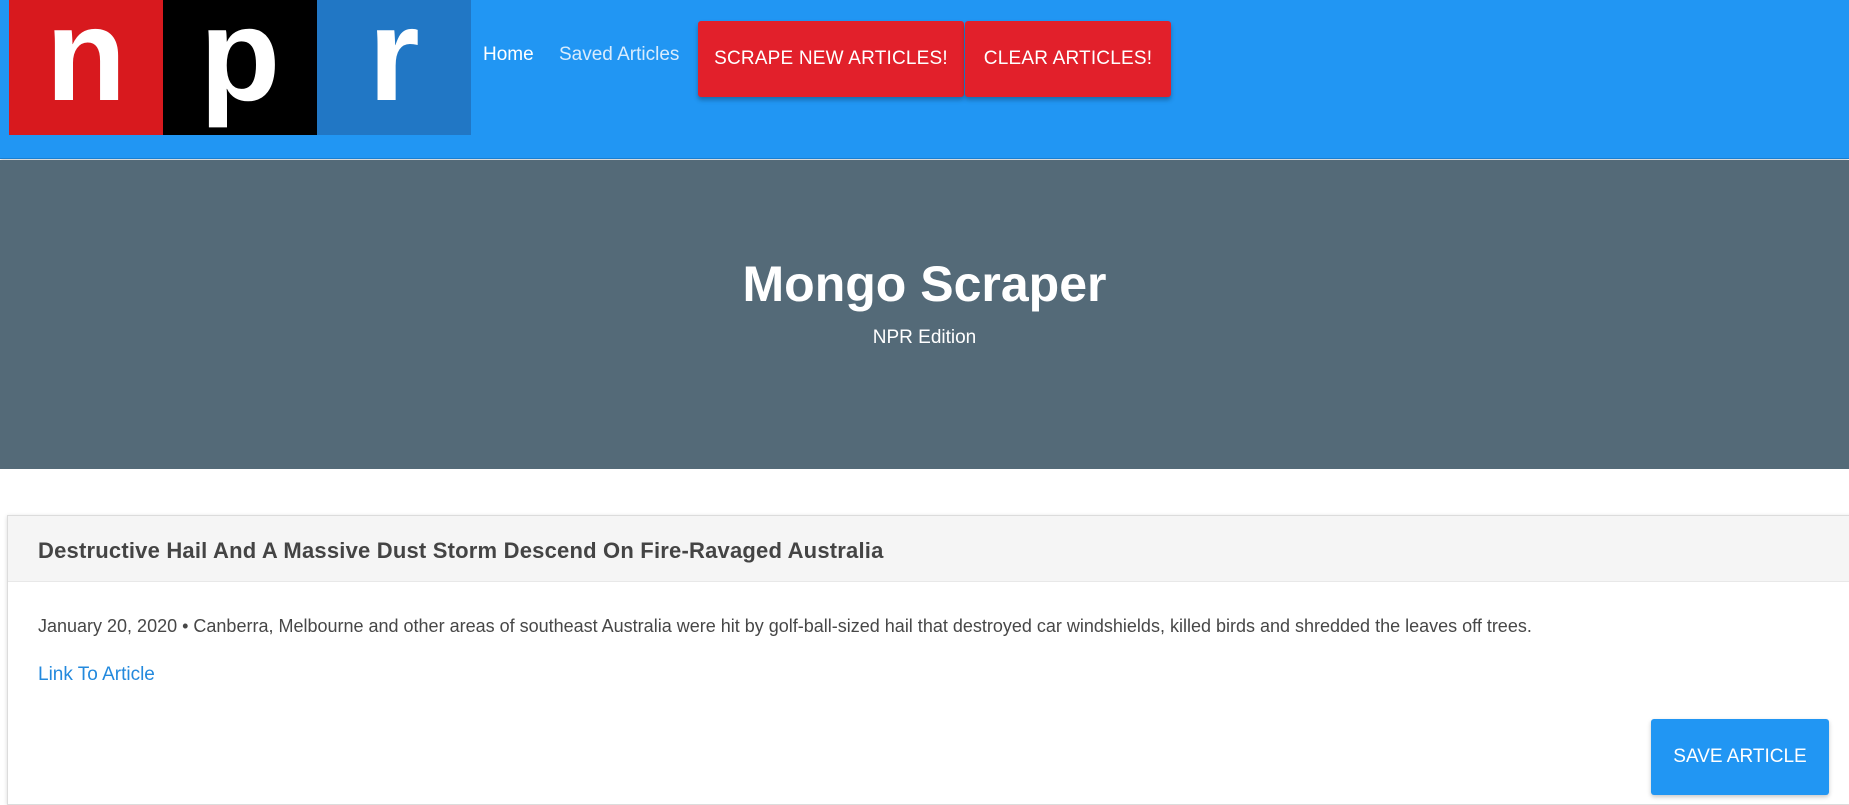 This screenshot has height=805, width=1849. What do you see at coordinates (619, 55) in the screenshot?
I see `nav-saved-articles-link: Saved Articles` at bounding box center [619, 55].